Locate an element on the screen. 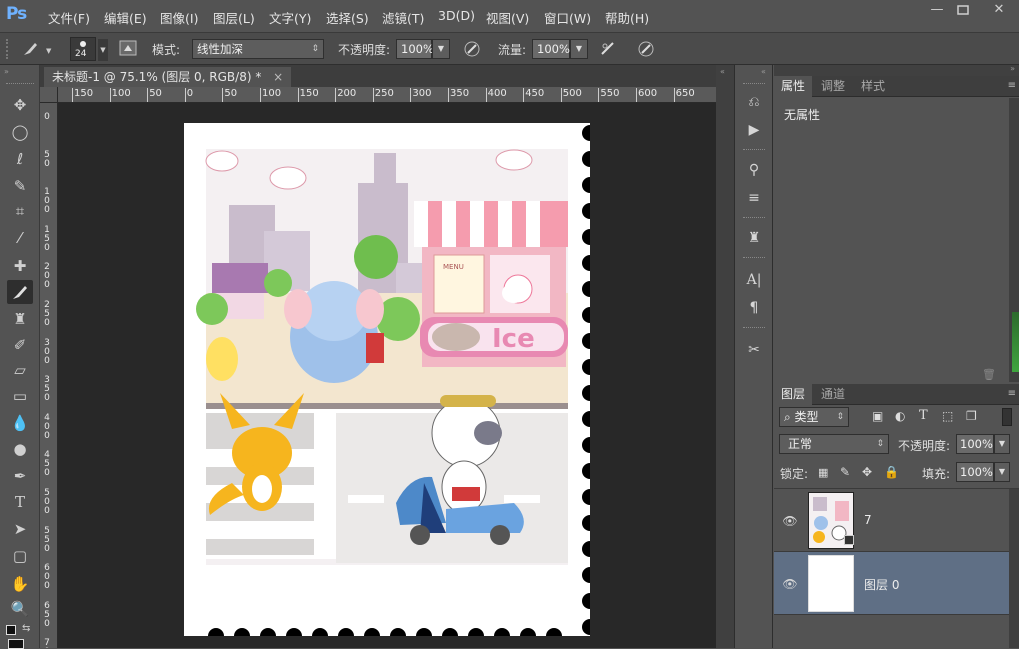 This screenshot has width=1019, height=649. toolbox-collapse-icon: » is located at coordinates (6, 71).